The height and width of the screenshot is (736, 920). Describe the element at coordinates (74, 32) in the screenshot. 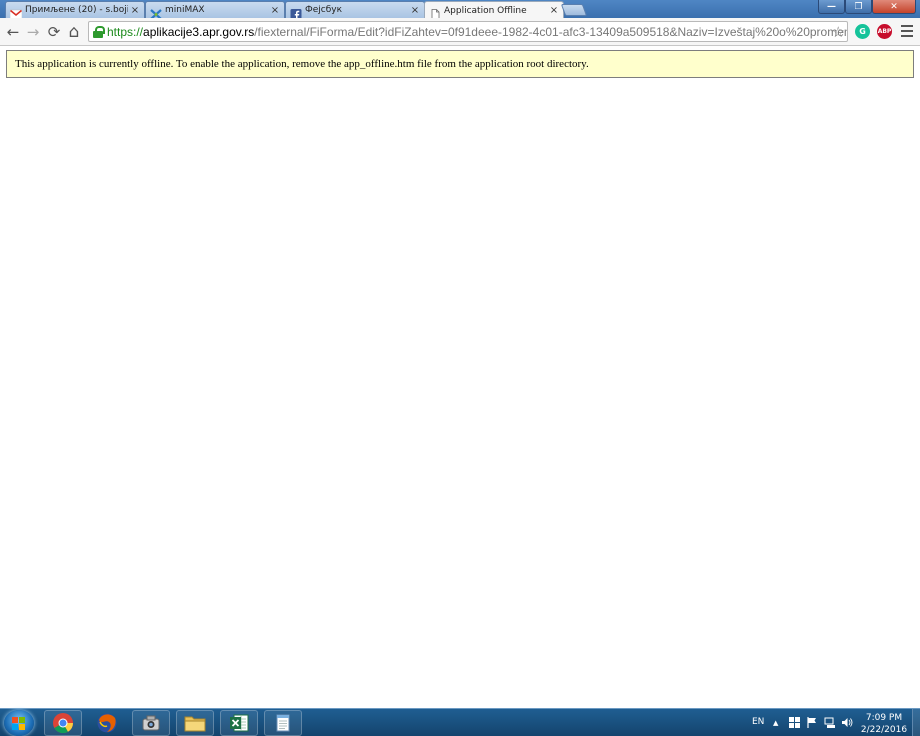

I see `home-button: ⌂` at that location.